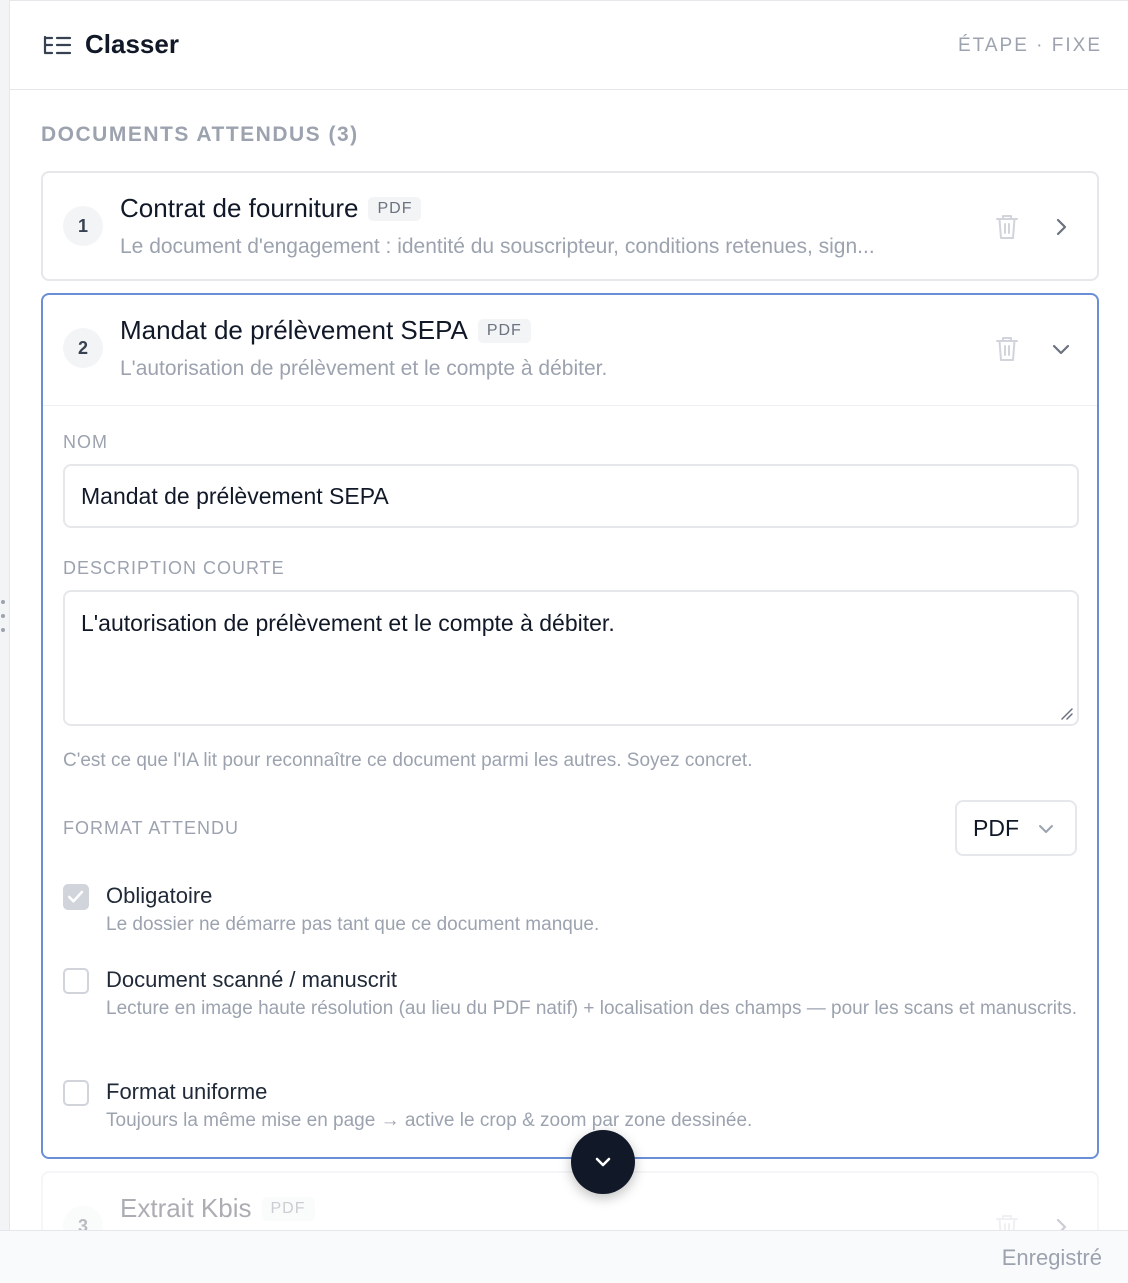 Image resolution: width=1128 pixels, height=1283 pixels. I want to click on document-name: Extrait Kbis PDF, so click(217, 1208).